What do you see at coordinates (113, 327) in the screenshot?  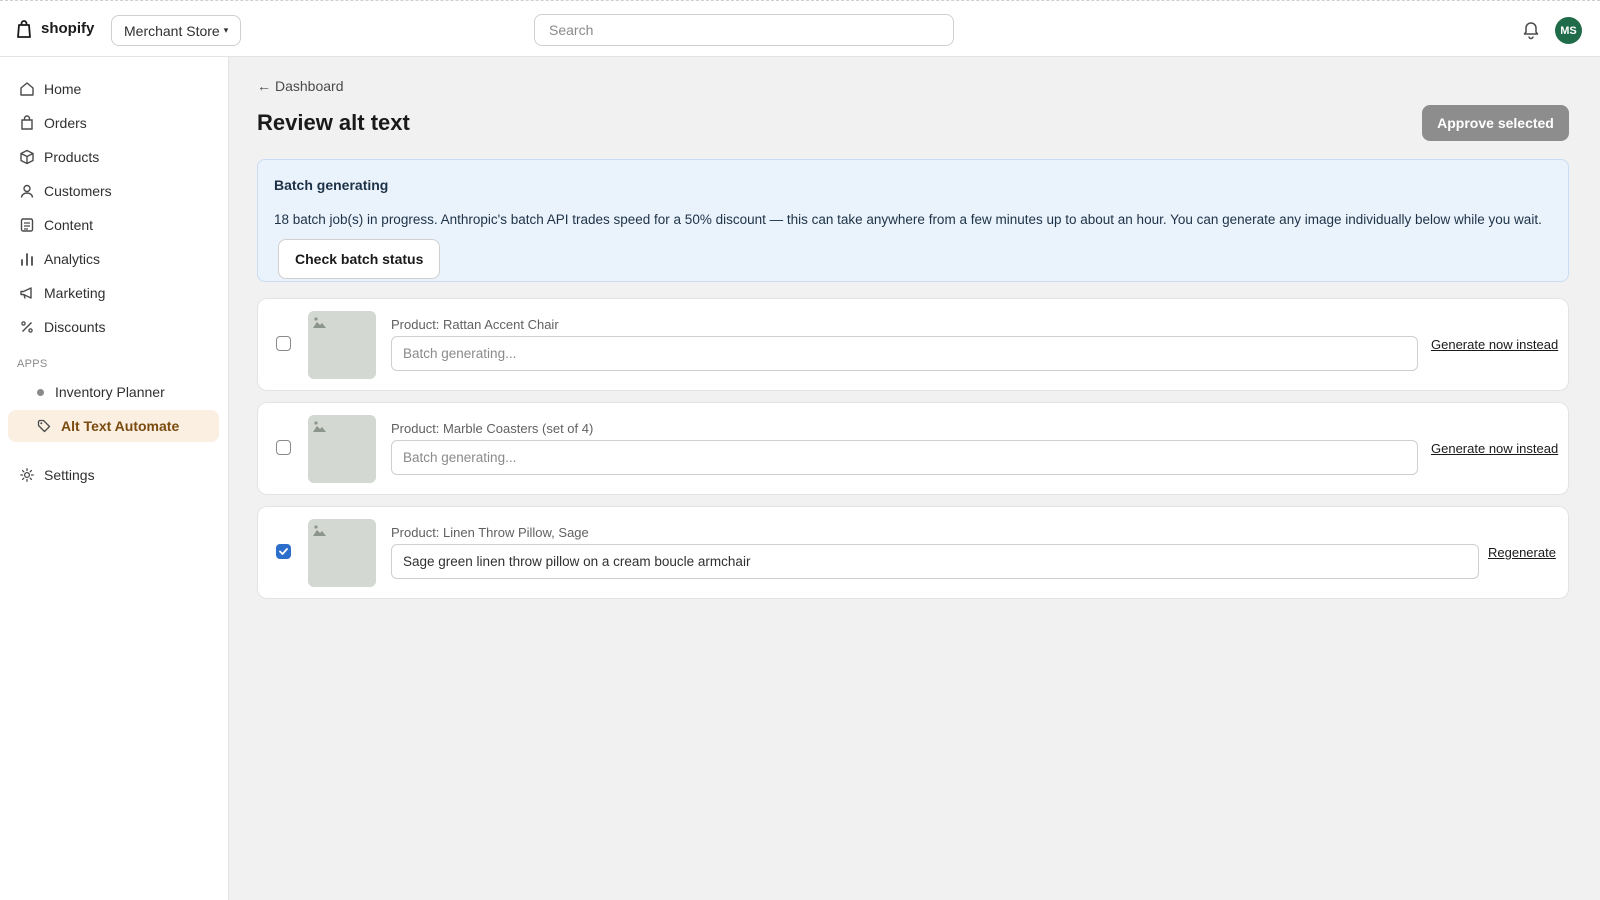 I see `sidebar-item-discounts: Discounts` at bounding box center [113, 327].